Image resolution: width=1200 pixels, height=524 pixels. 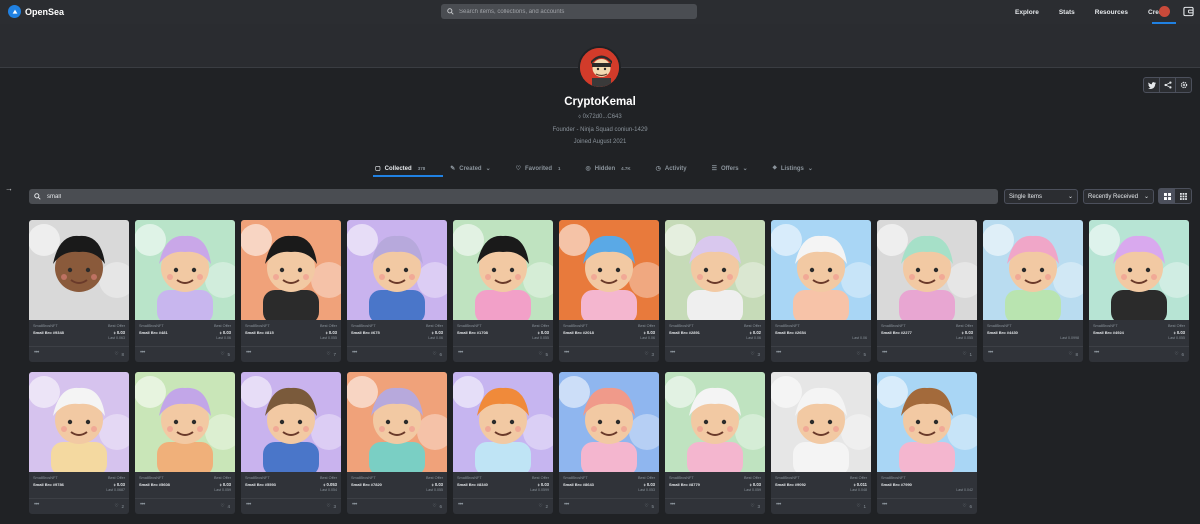 I want to click on favorite-button: ♡ 5, so click(x=225, y=354).